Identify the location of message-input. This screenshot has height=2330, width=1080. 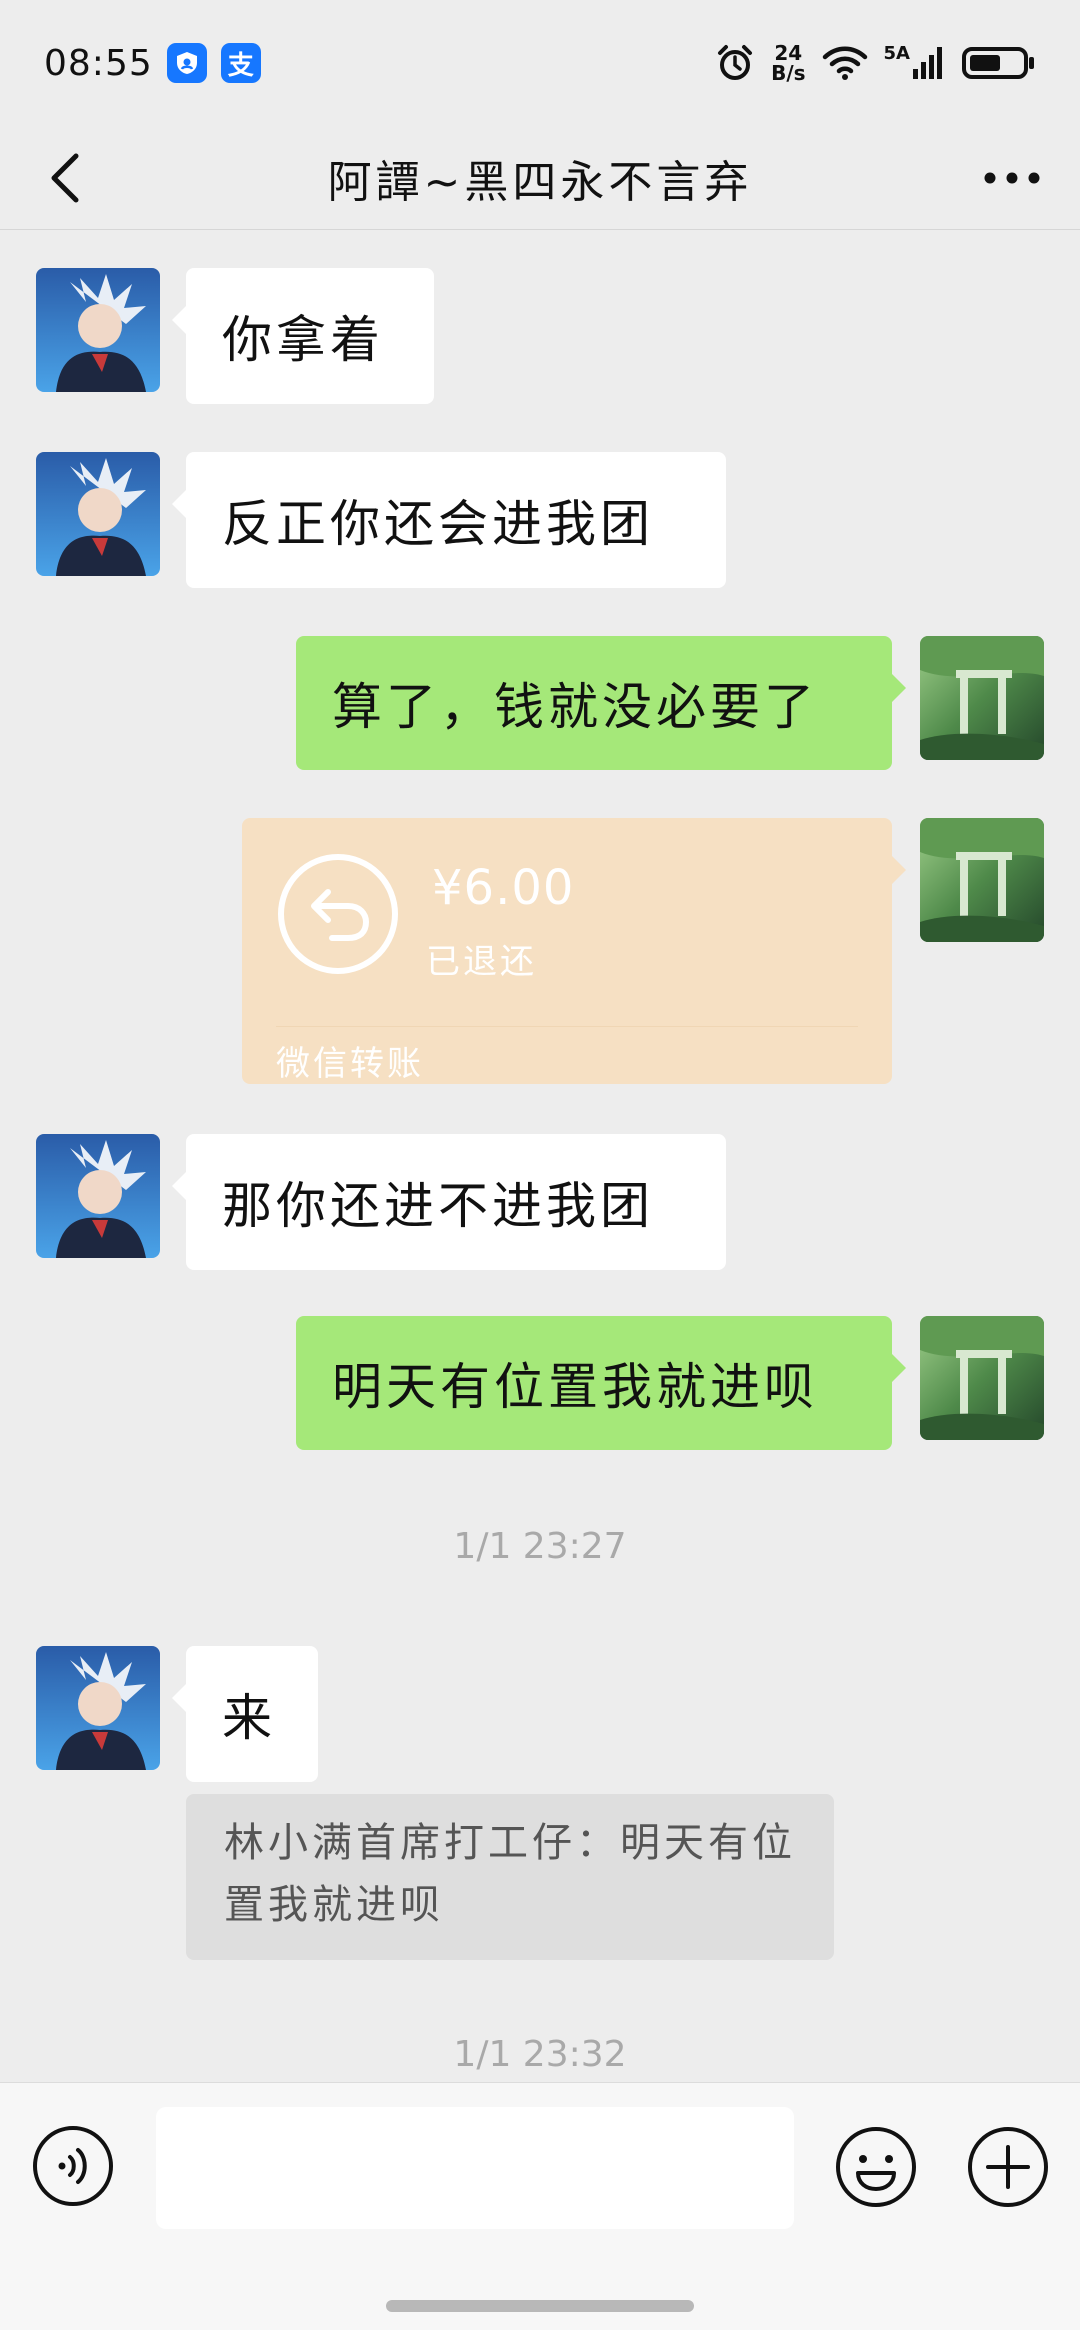
(475, 2168).